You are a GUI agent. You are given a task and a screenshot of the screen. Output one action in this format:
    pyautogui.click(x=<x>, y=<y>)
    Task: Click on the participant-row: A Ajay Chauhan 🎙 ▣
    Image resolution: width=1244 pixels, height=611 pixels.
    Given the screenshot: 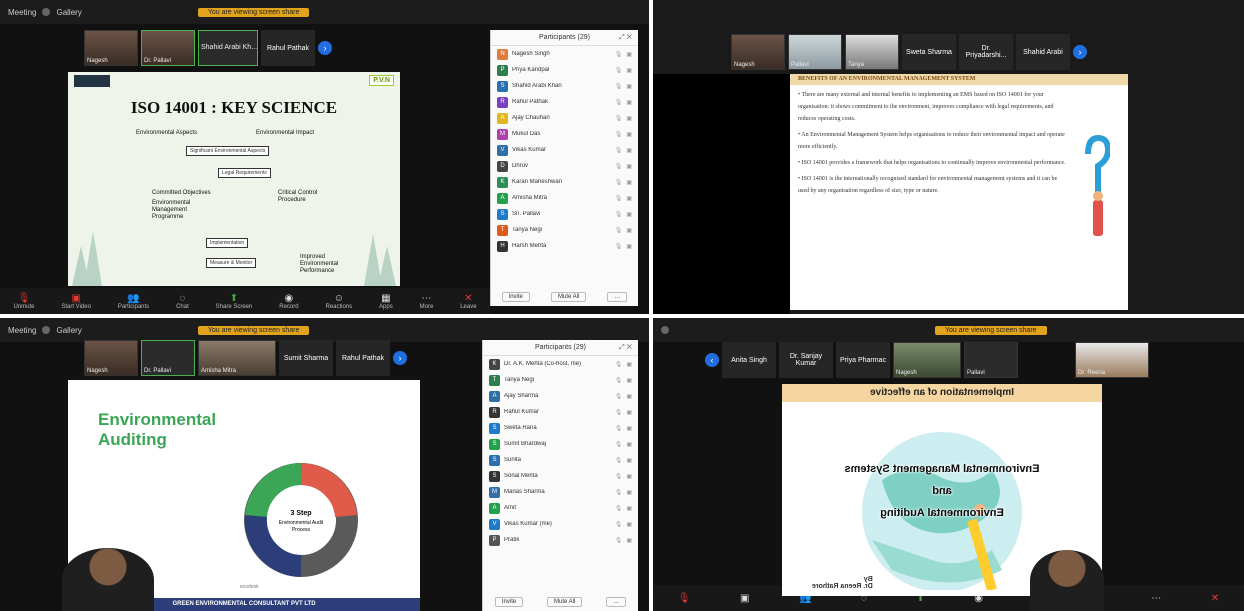 What is the action you would take?
    pyautogui.click(x=564, y=118)
    